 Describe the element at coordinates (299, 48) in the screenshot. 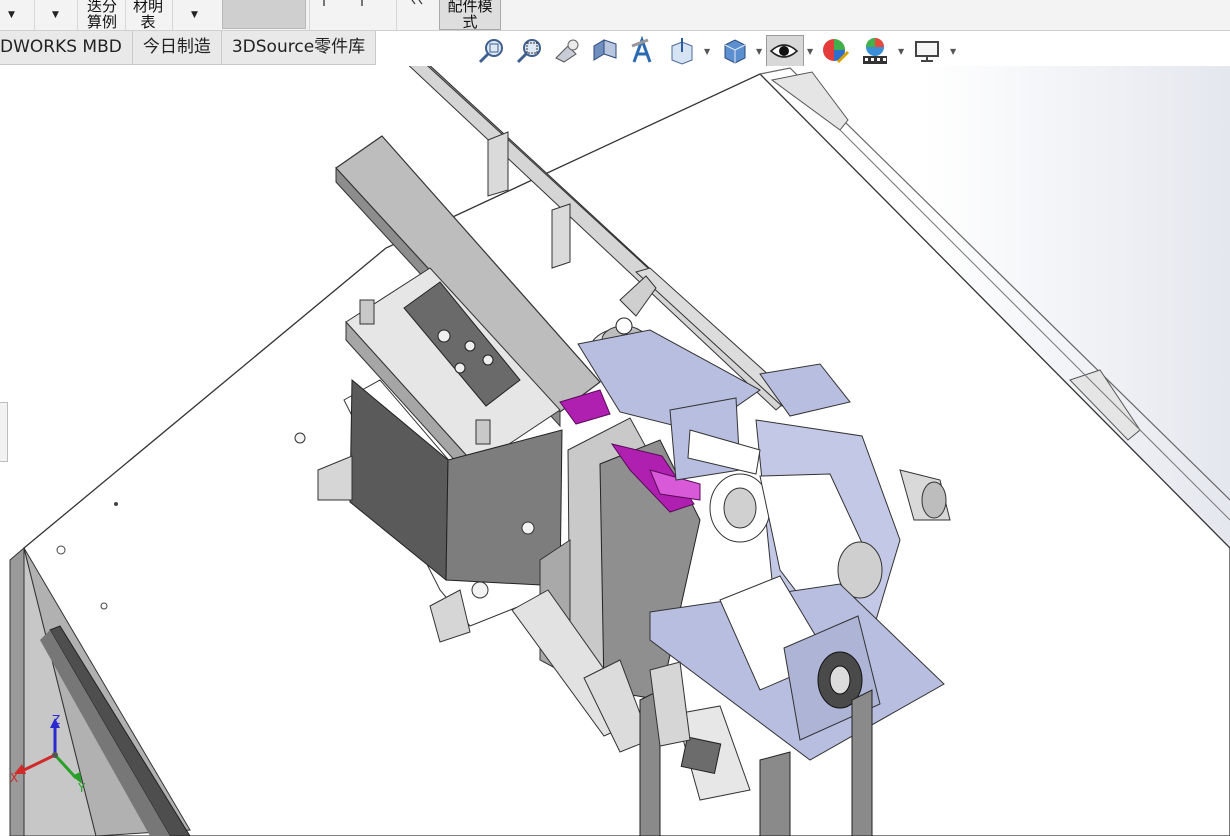

I see `tab-3dsource: 3DSource零件库` at that location.